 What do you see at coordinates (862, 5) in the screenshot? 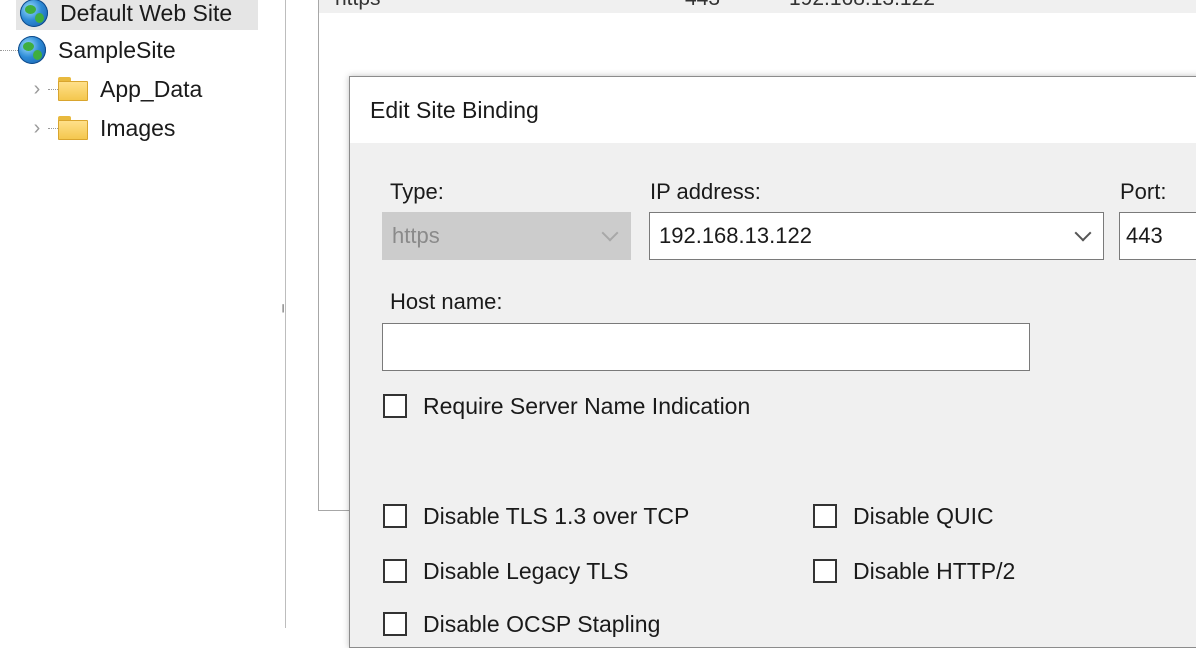
I see `binding-ip-cell: 192.168.13.122` at bounding box center [862, 5].